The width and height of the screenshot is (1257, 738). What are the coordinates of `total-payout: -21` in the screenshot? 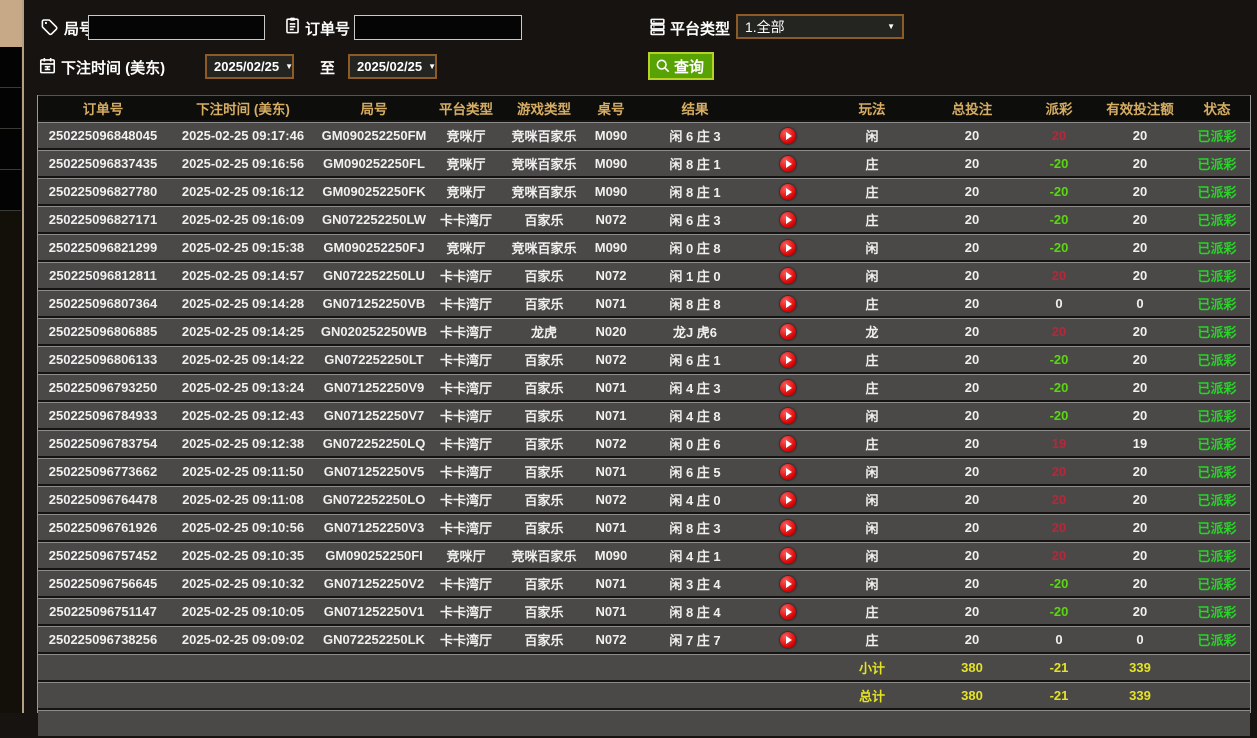 It's located at (1059, 695).